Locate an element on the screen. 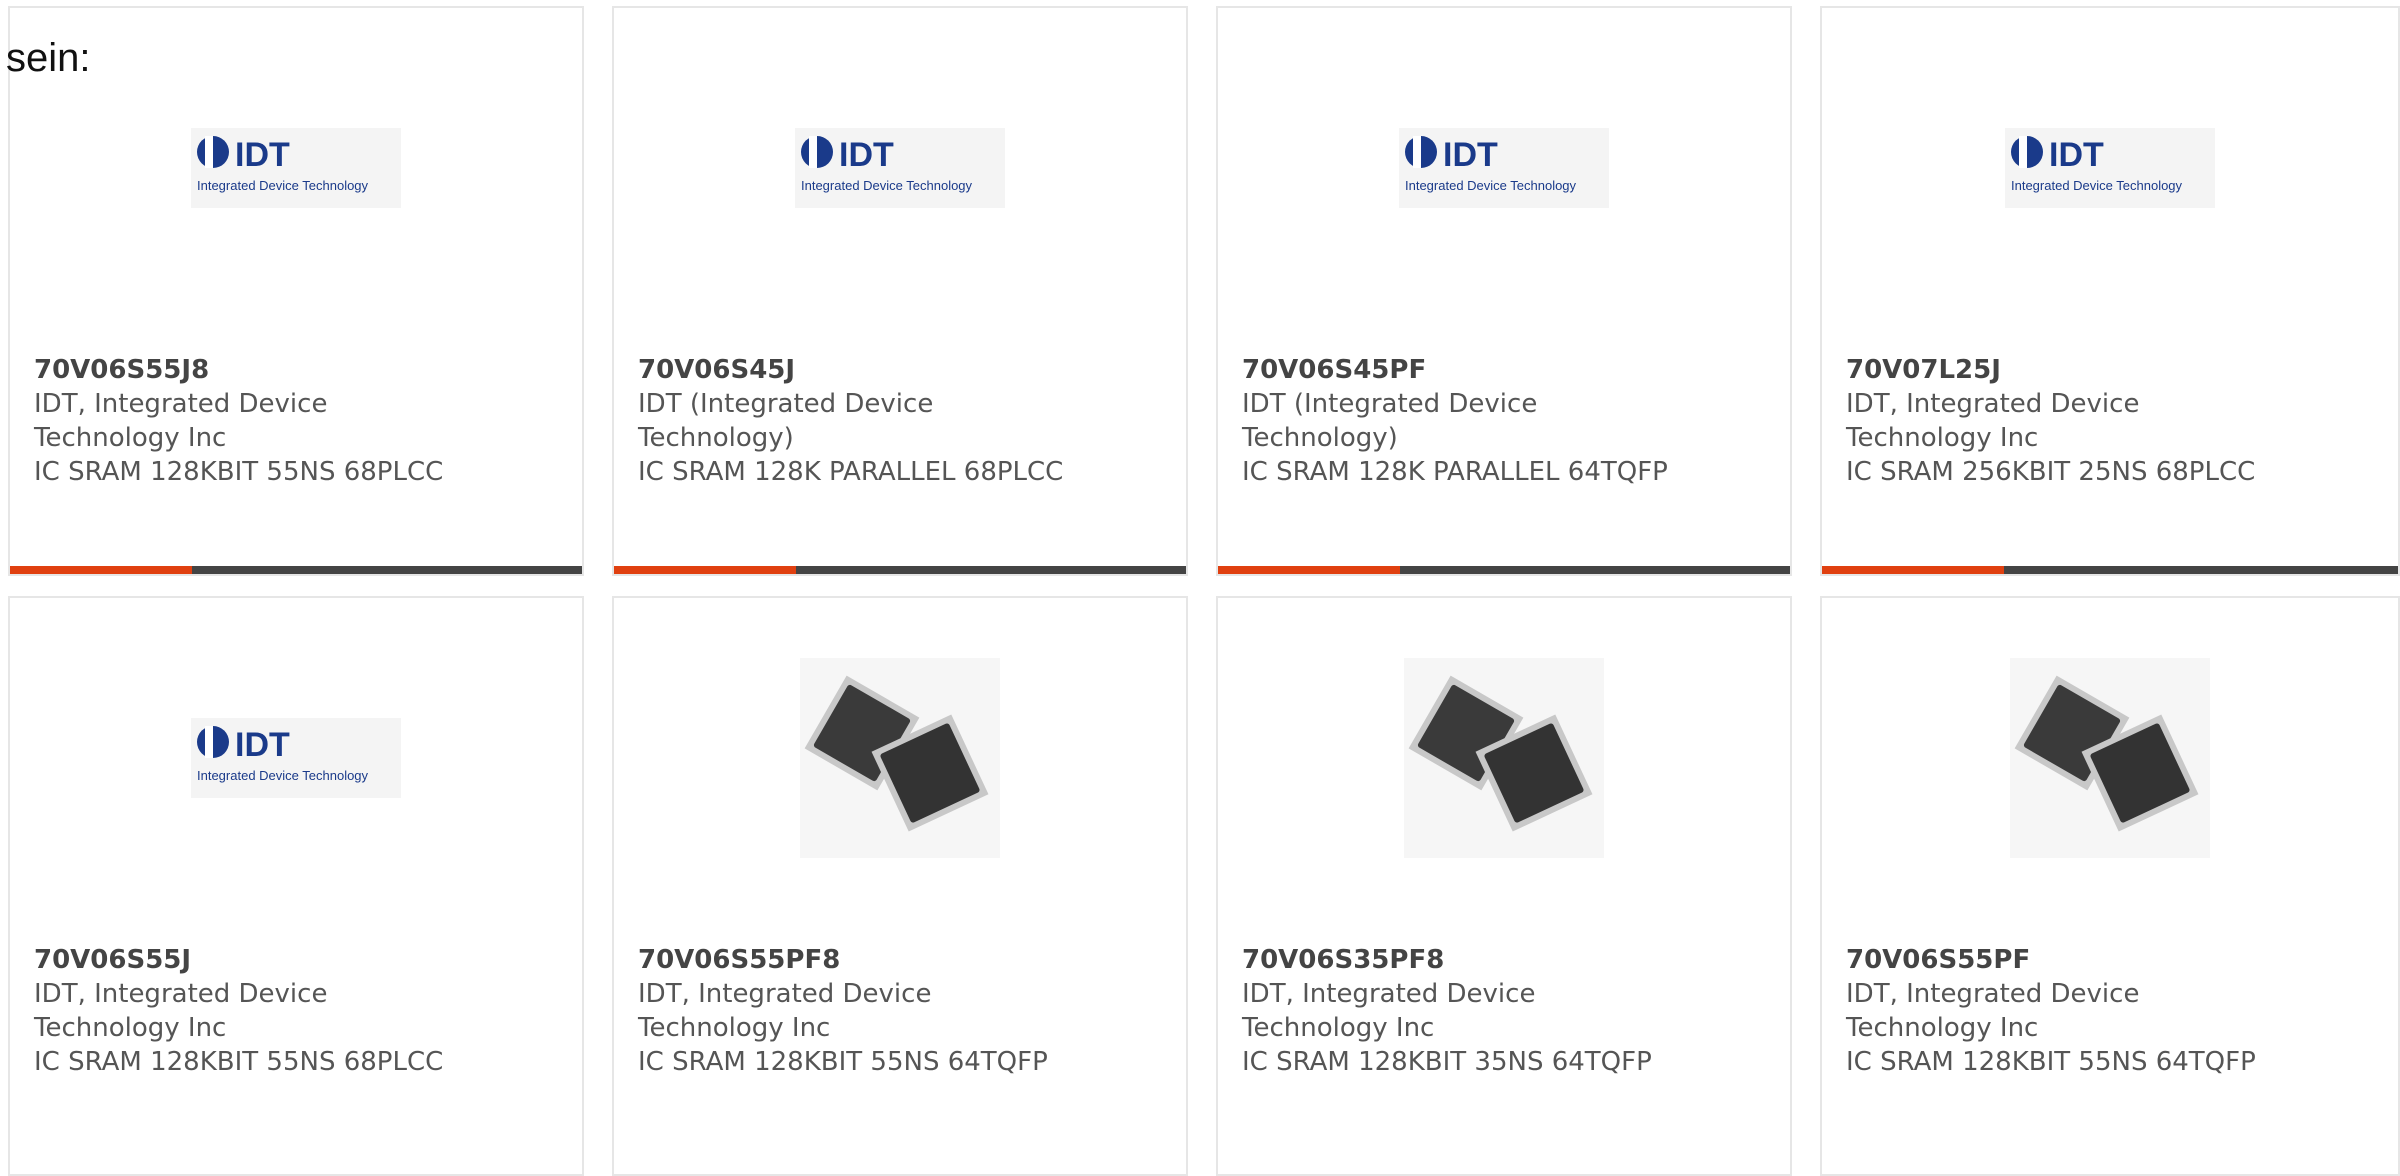 This screenshot has width=2400, height=1176. part-number-link: 70V06S35PF8 is located at coordinates (1343, 960).